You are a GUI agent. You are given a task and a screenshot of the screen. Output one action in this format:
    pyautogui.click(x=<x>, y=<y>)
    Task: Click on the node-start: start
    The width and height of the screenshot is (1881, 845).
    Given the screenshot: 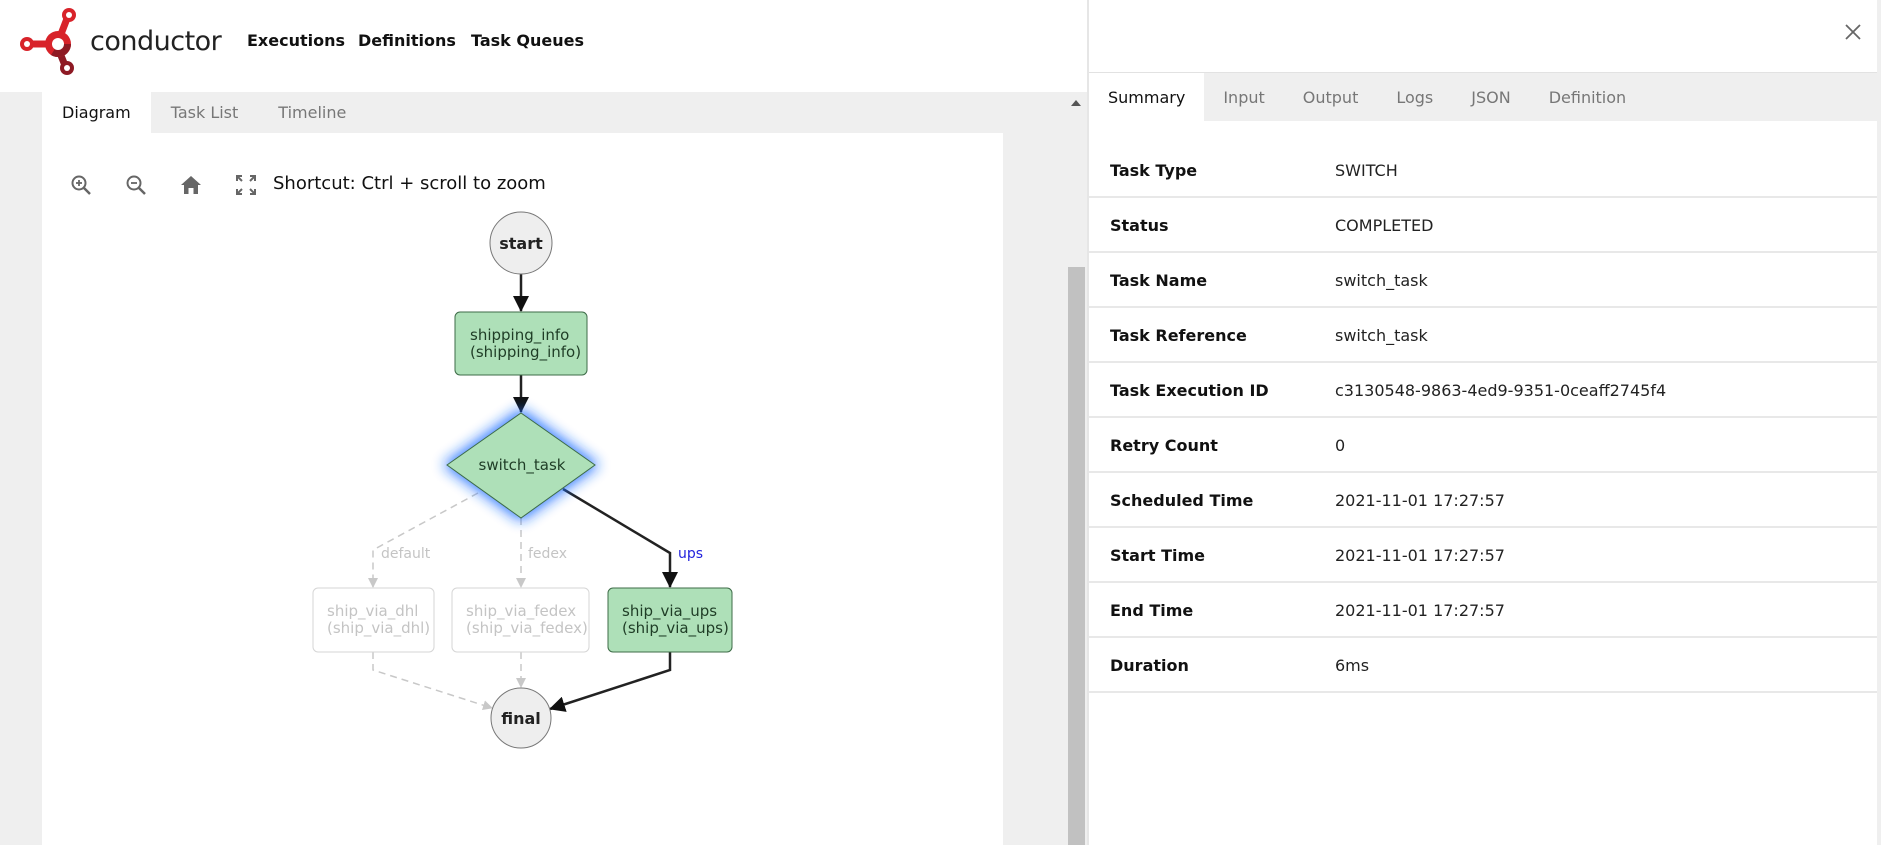 What is the action you would take?
    pyautogui.click(x=521, y=243)
    